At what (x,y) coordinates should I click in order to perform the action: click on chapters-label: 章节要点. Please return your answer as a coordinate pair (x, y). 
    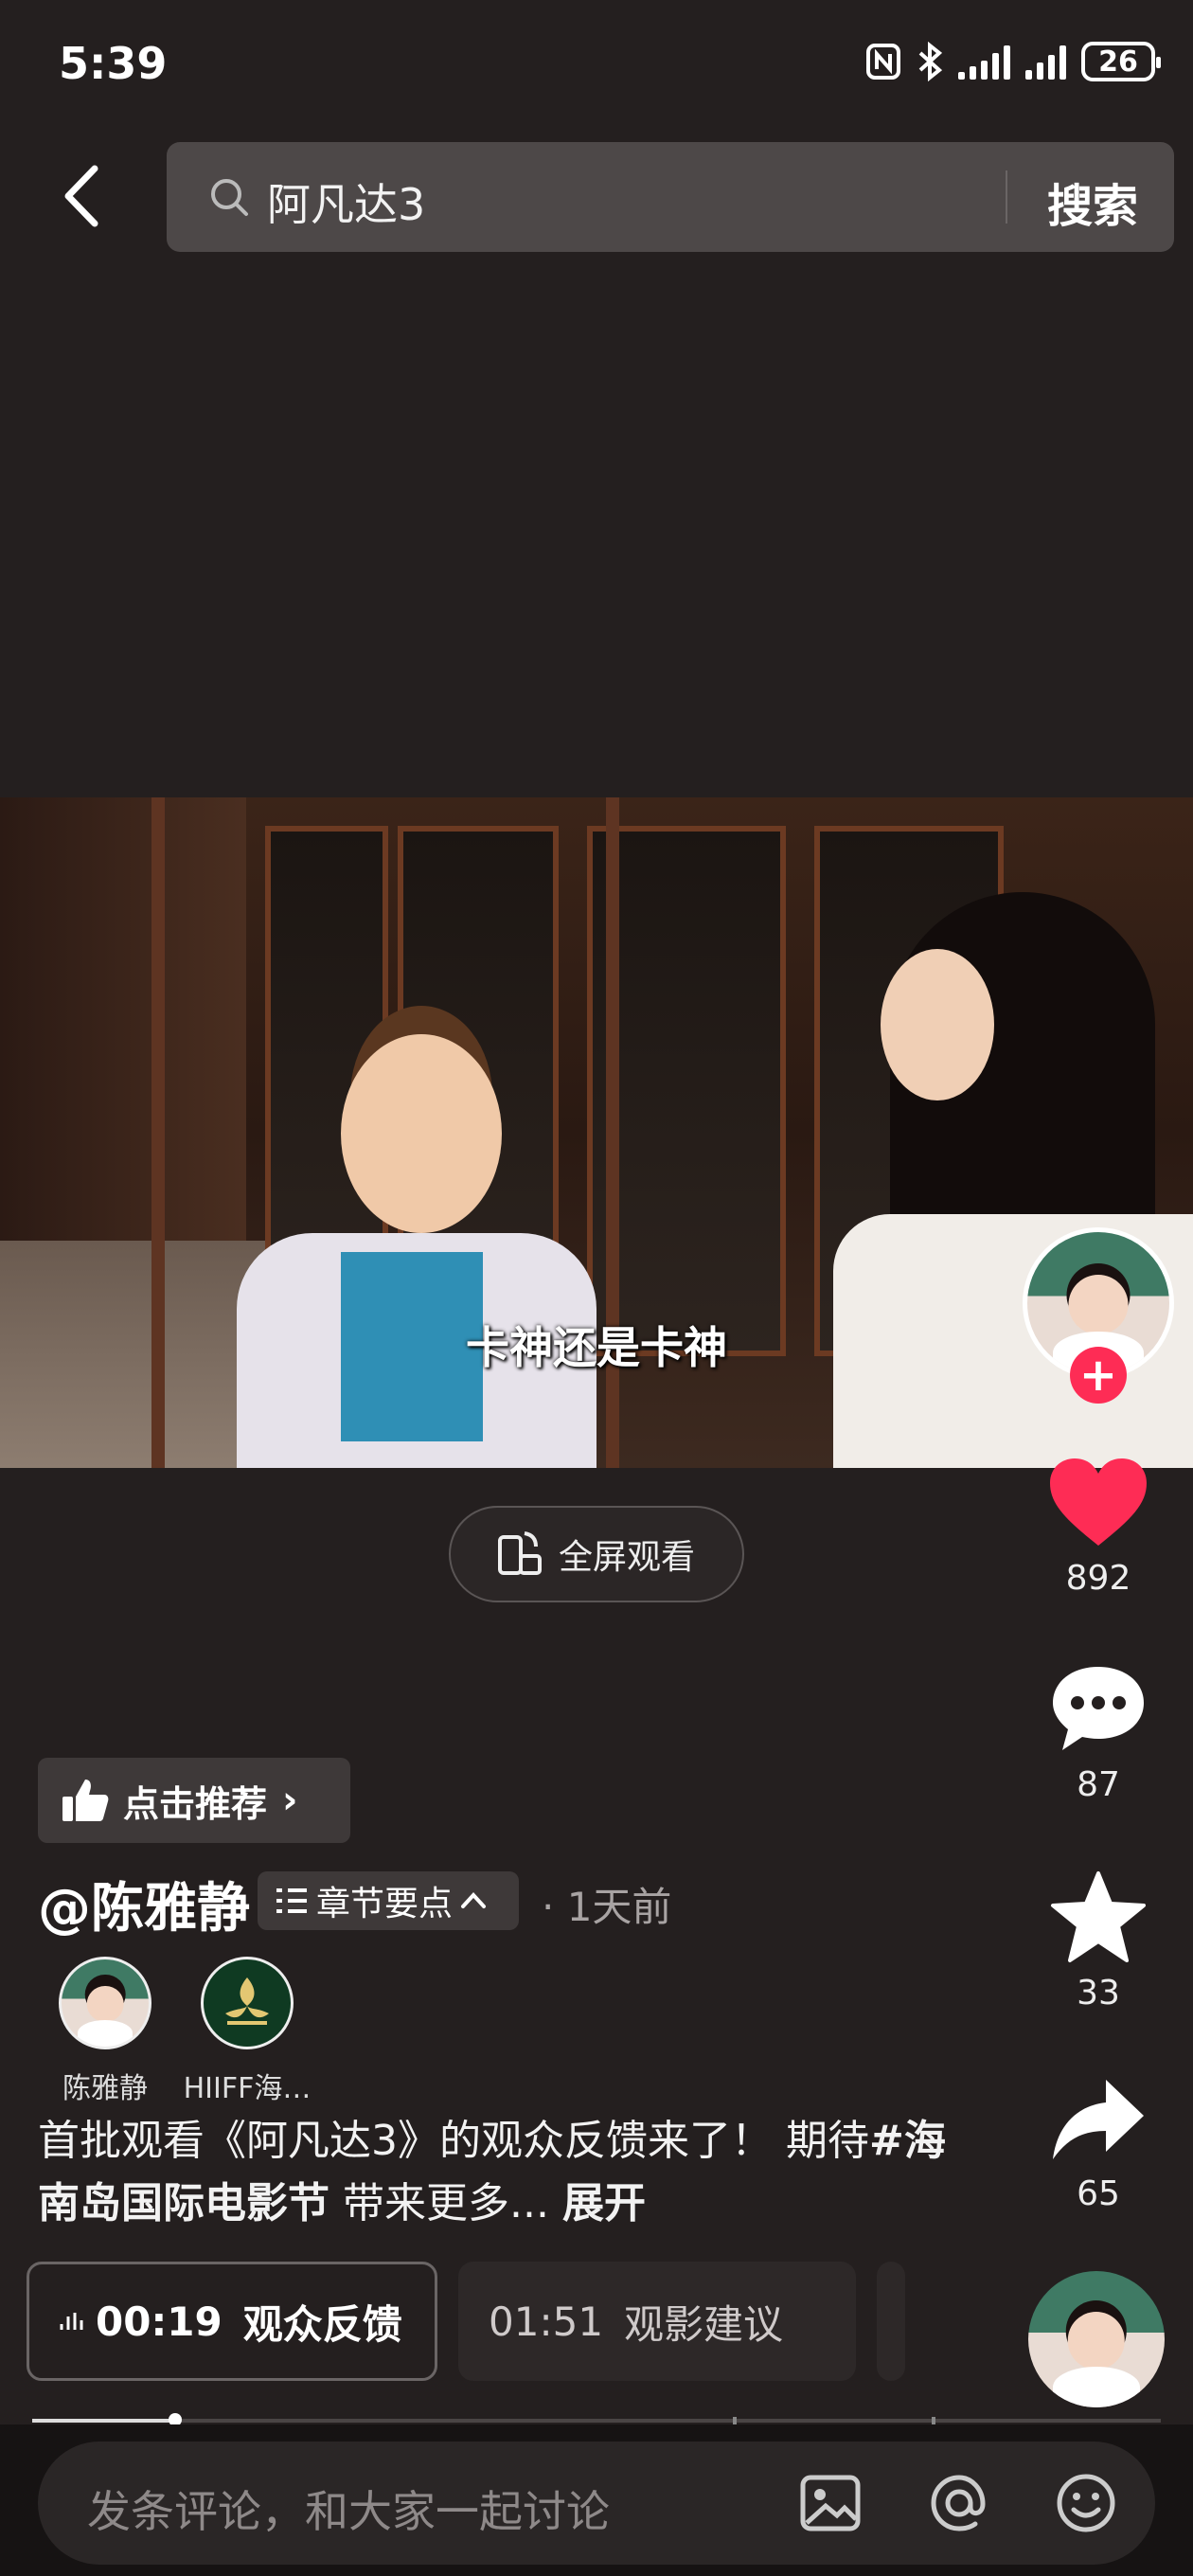
    Looking at the image, I should click on (385, 1904).